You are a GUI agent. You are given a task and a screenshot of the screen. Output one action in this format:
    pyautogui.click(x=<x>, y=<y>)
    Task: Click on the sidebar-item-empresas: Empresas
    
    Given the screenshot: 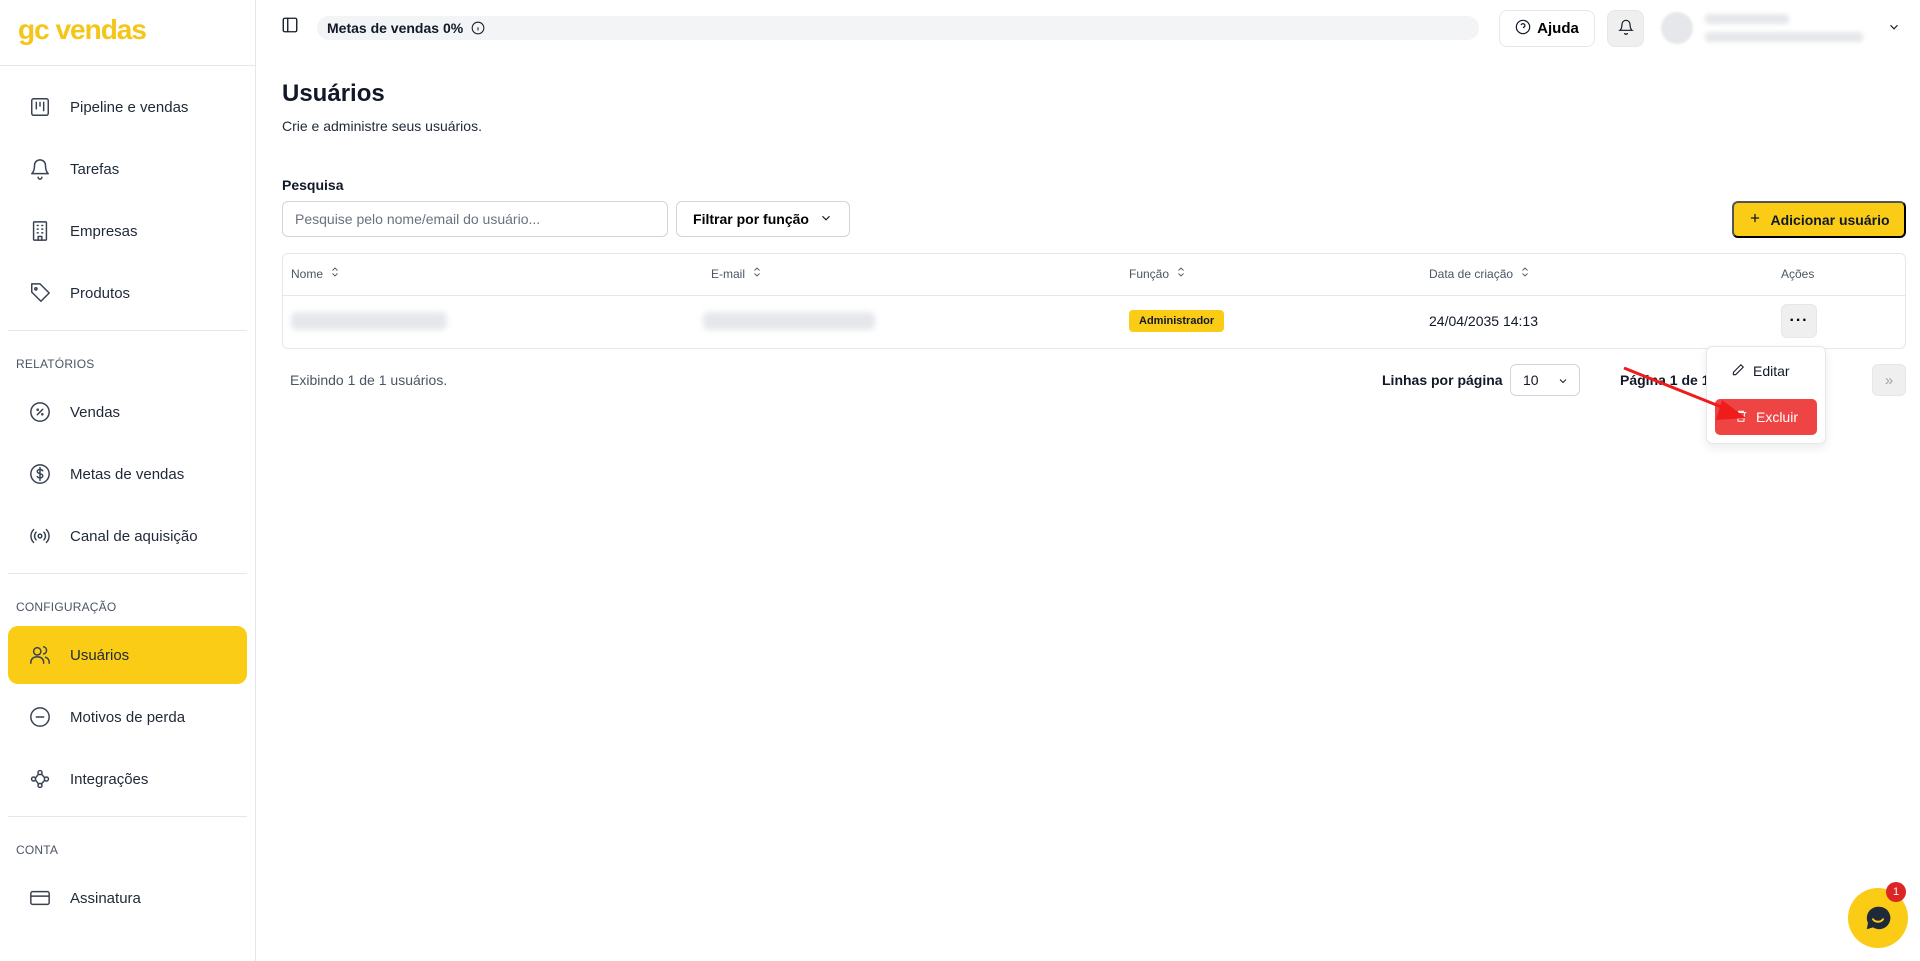 What is the action you would take?
    pyautogui.click(x=127, y=231)
    